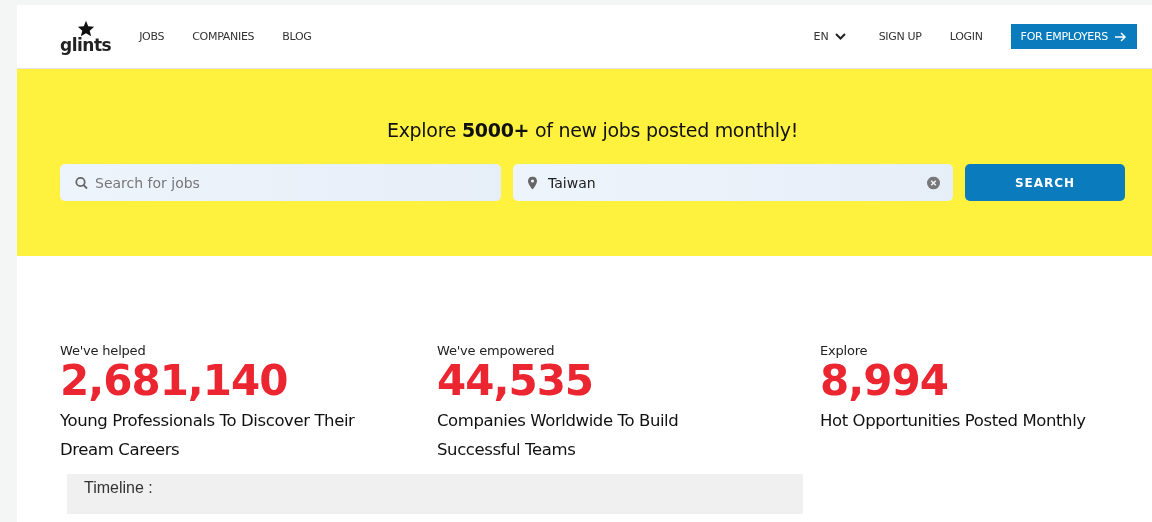 This screenshot has height=522, width=1152. Describe the element at coordinates (103, 350) in the screenshot. I see `stat-caption: We've helped` at that location.